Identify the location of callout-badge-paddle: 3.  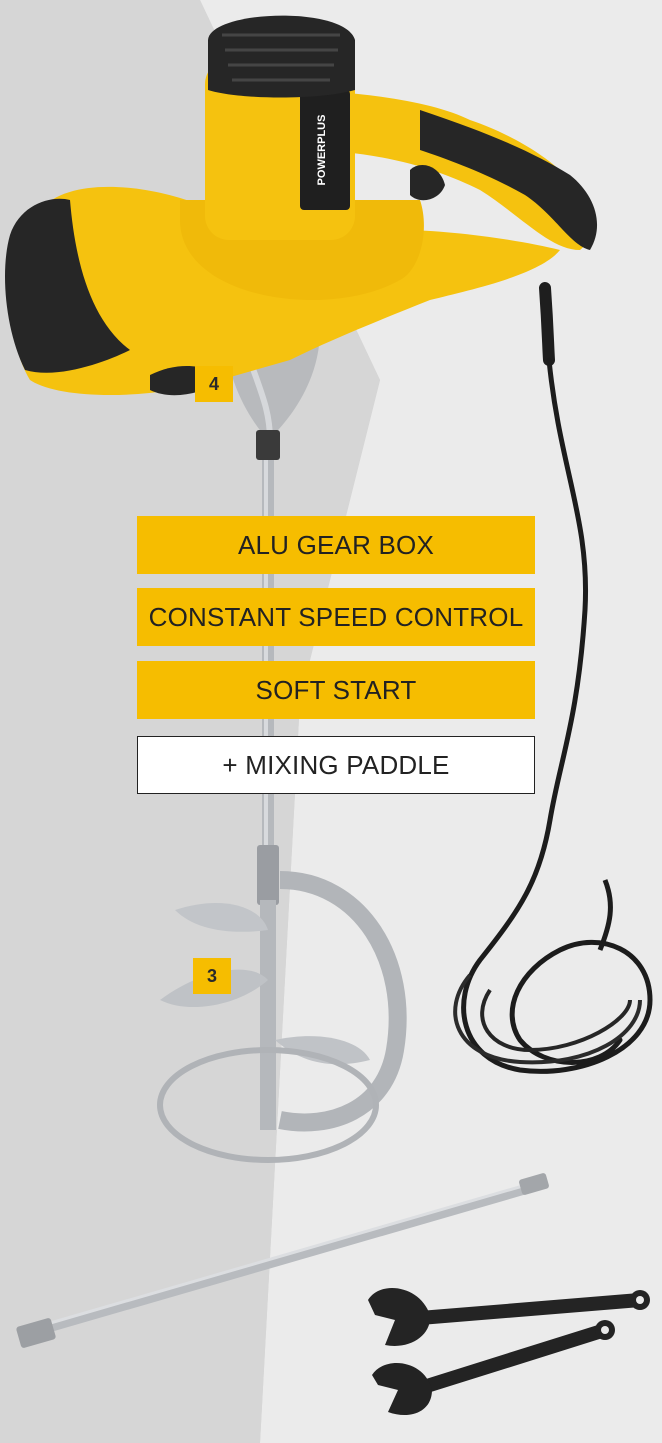
(212, 976).